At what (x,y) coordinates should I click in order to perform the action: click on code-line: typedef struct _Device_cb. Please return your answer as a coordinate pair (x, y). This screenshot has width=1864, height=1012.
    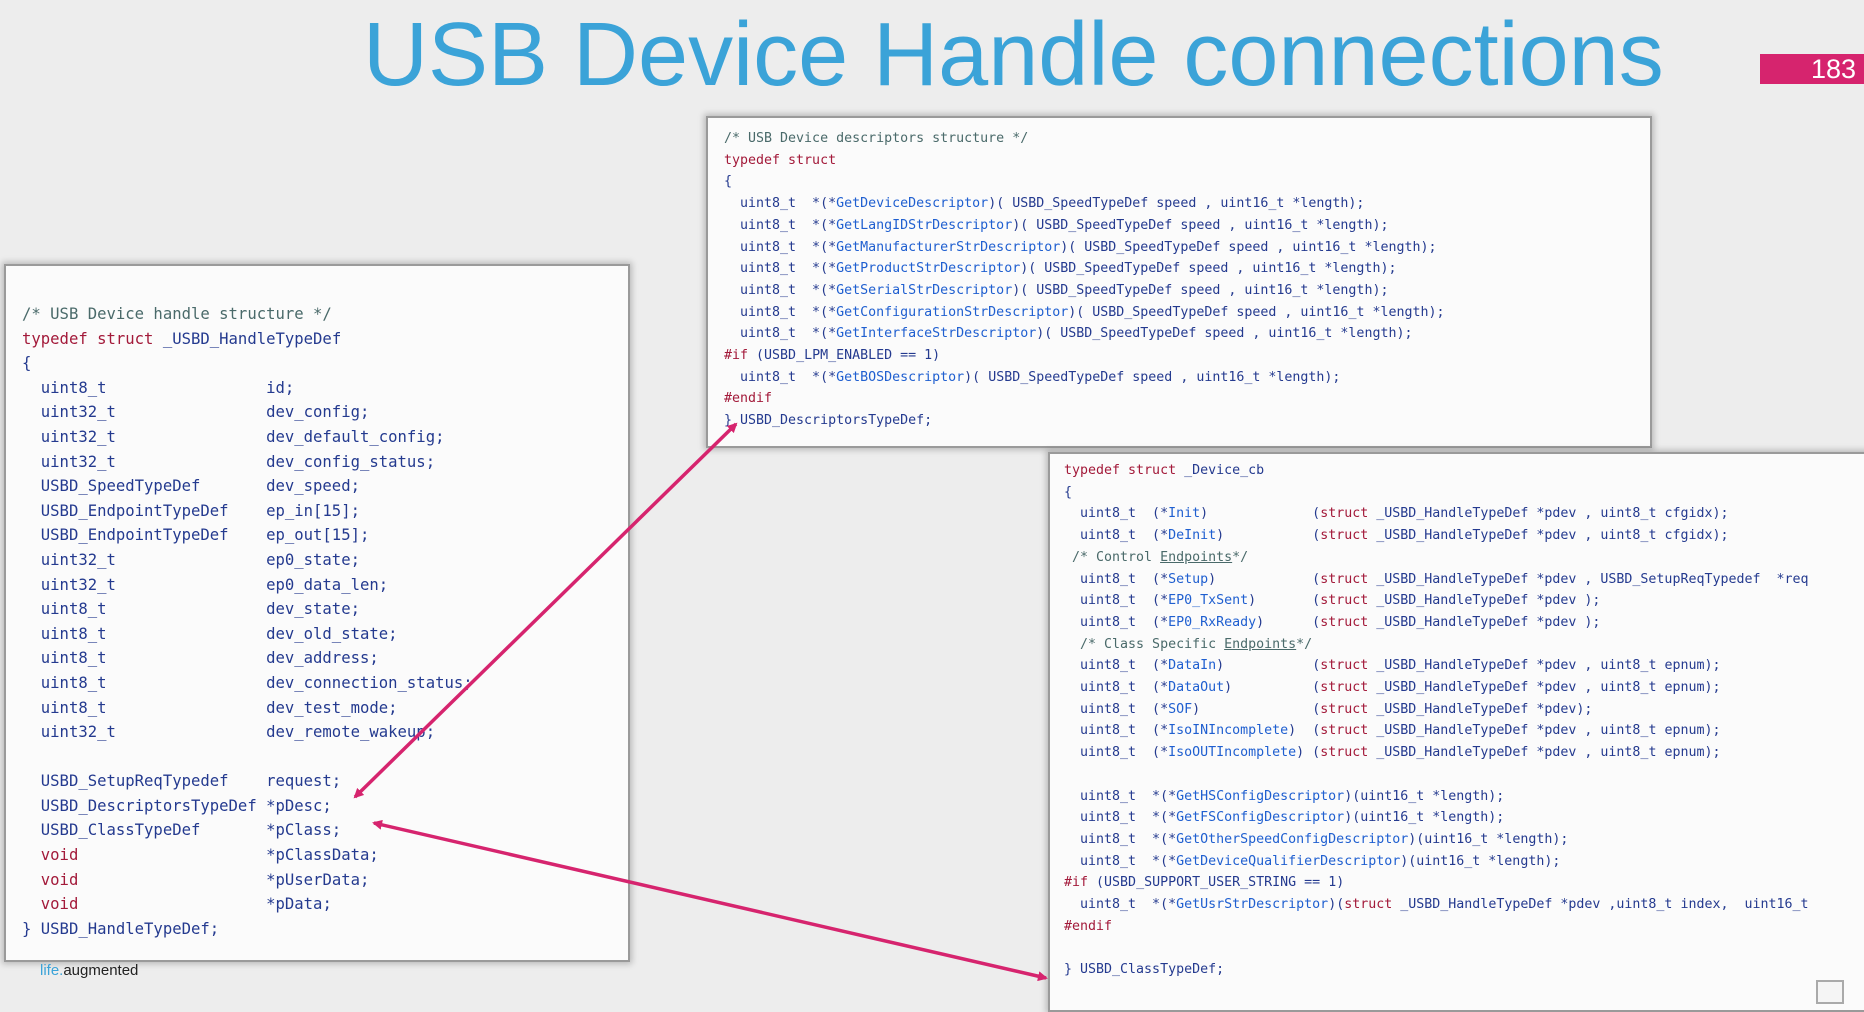
    Looking at the image, I should click on (1436, 471).